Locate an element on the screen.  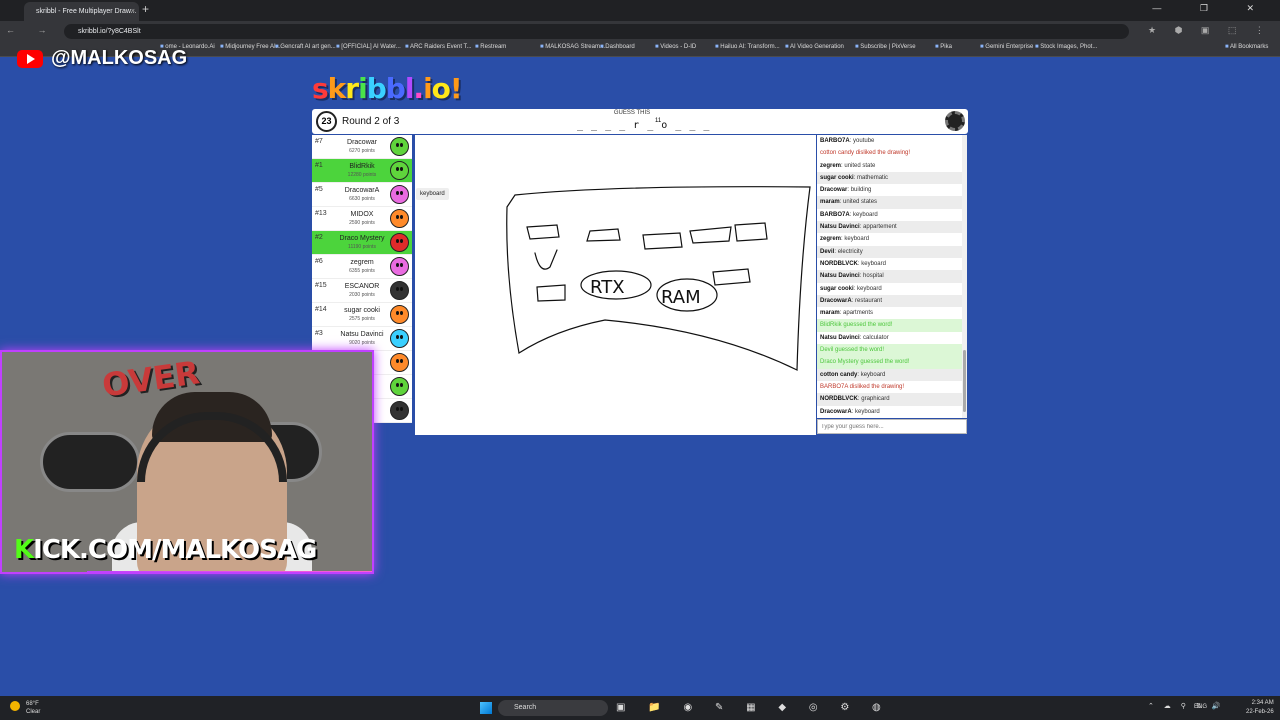
guess-label: GUESS THIS is located at coordinates (632, 113).